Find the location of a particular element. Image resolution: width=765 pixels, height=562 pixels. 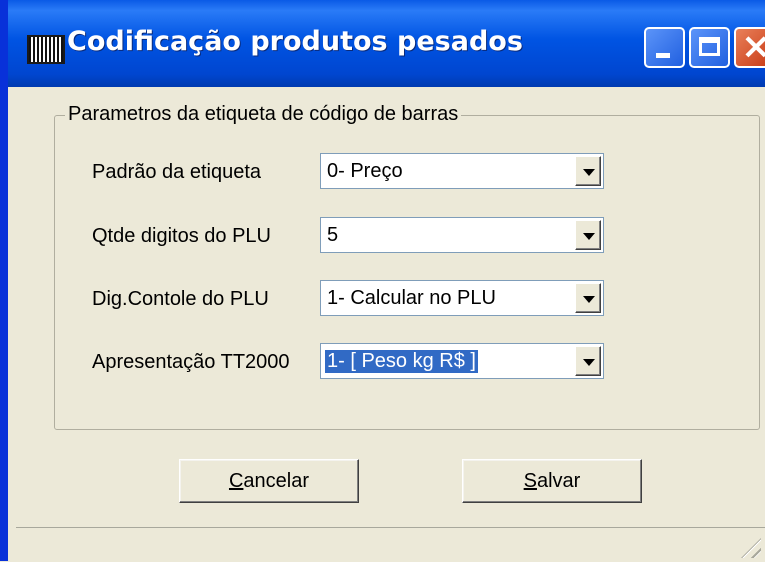

barcode-icon is located at coordinates (46, 49).